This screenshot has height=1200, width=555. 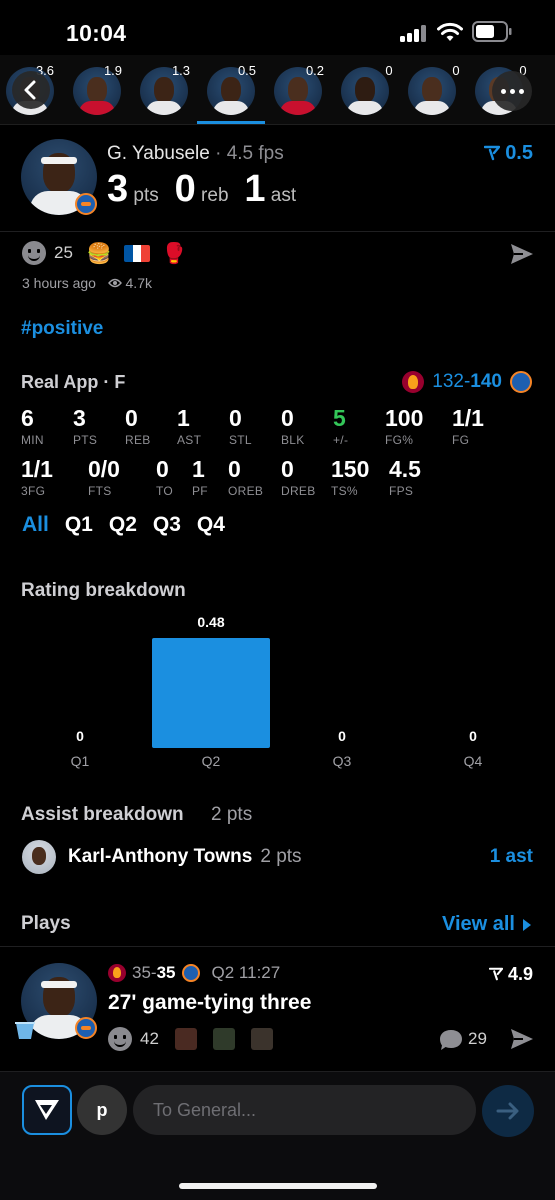 I want to click on player-pts: 3, so click(x=118, y=189).